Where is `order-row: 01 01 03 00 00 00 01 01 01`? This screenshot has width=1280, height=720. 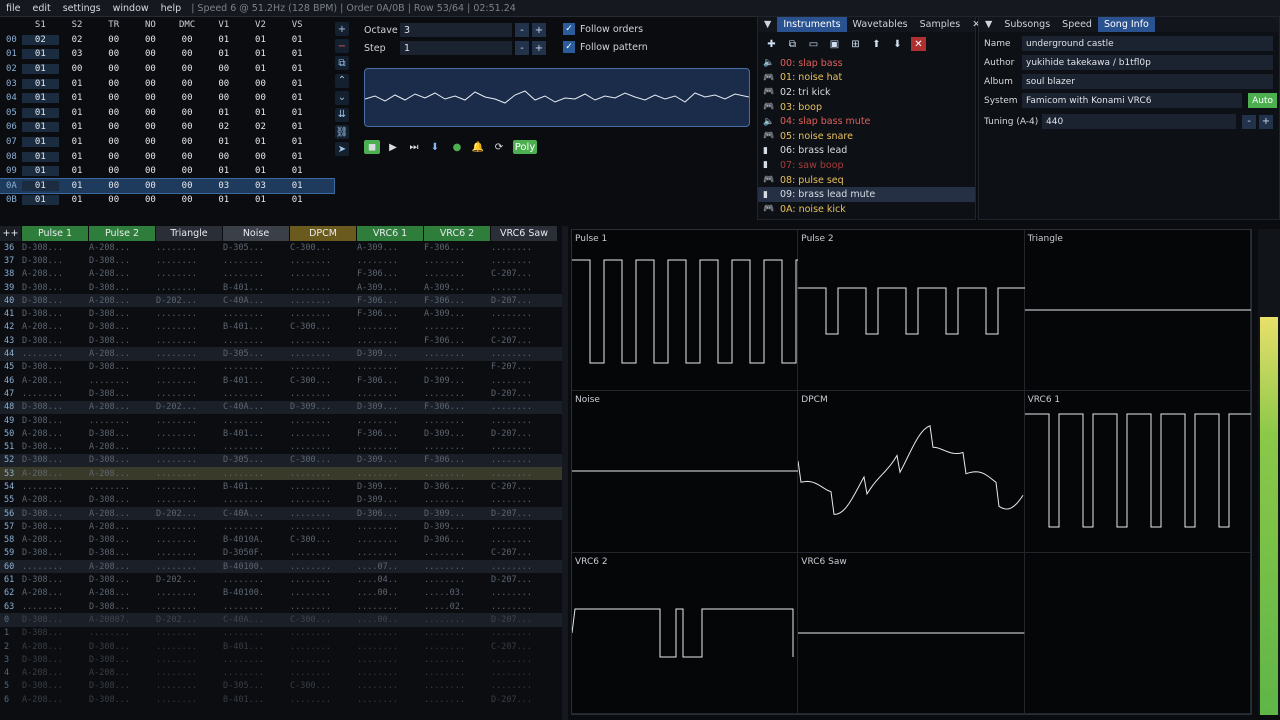 order-row: 01 01 03 00 00 00 01 01 01 is located at coordinates (167, 54).